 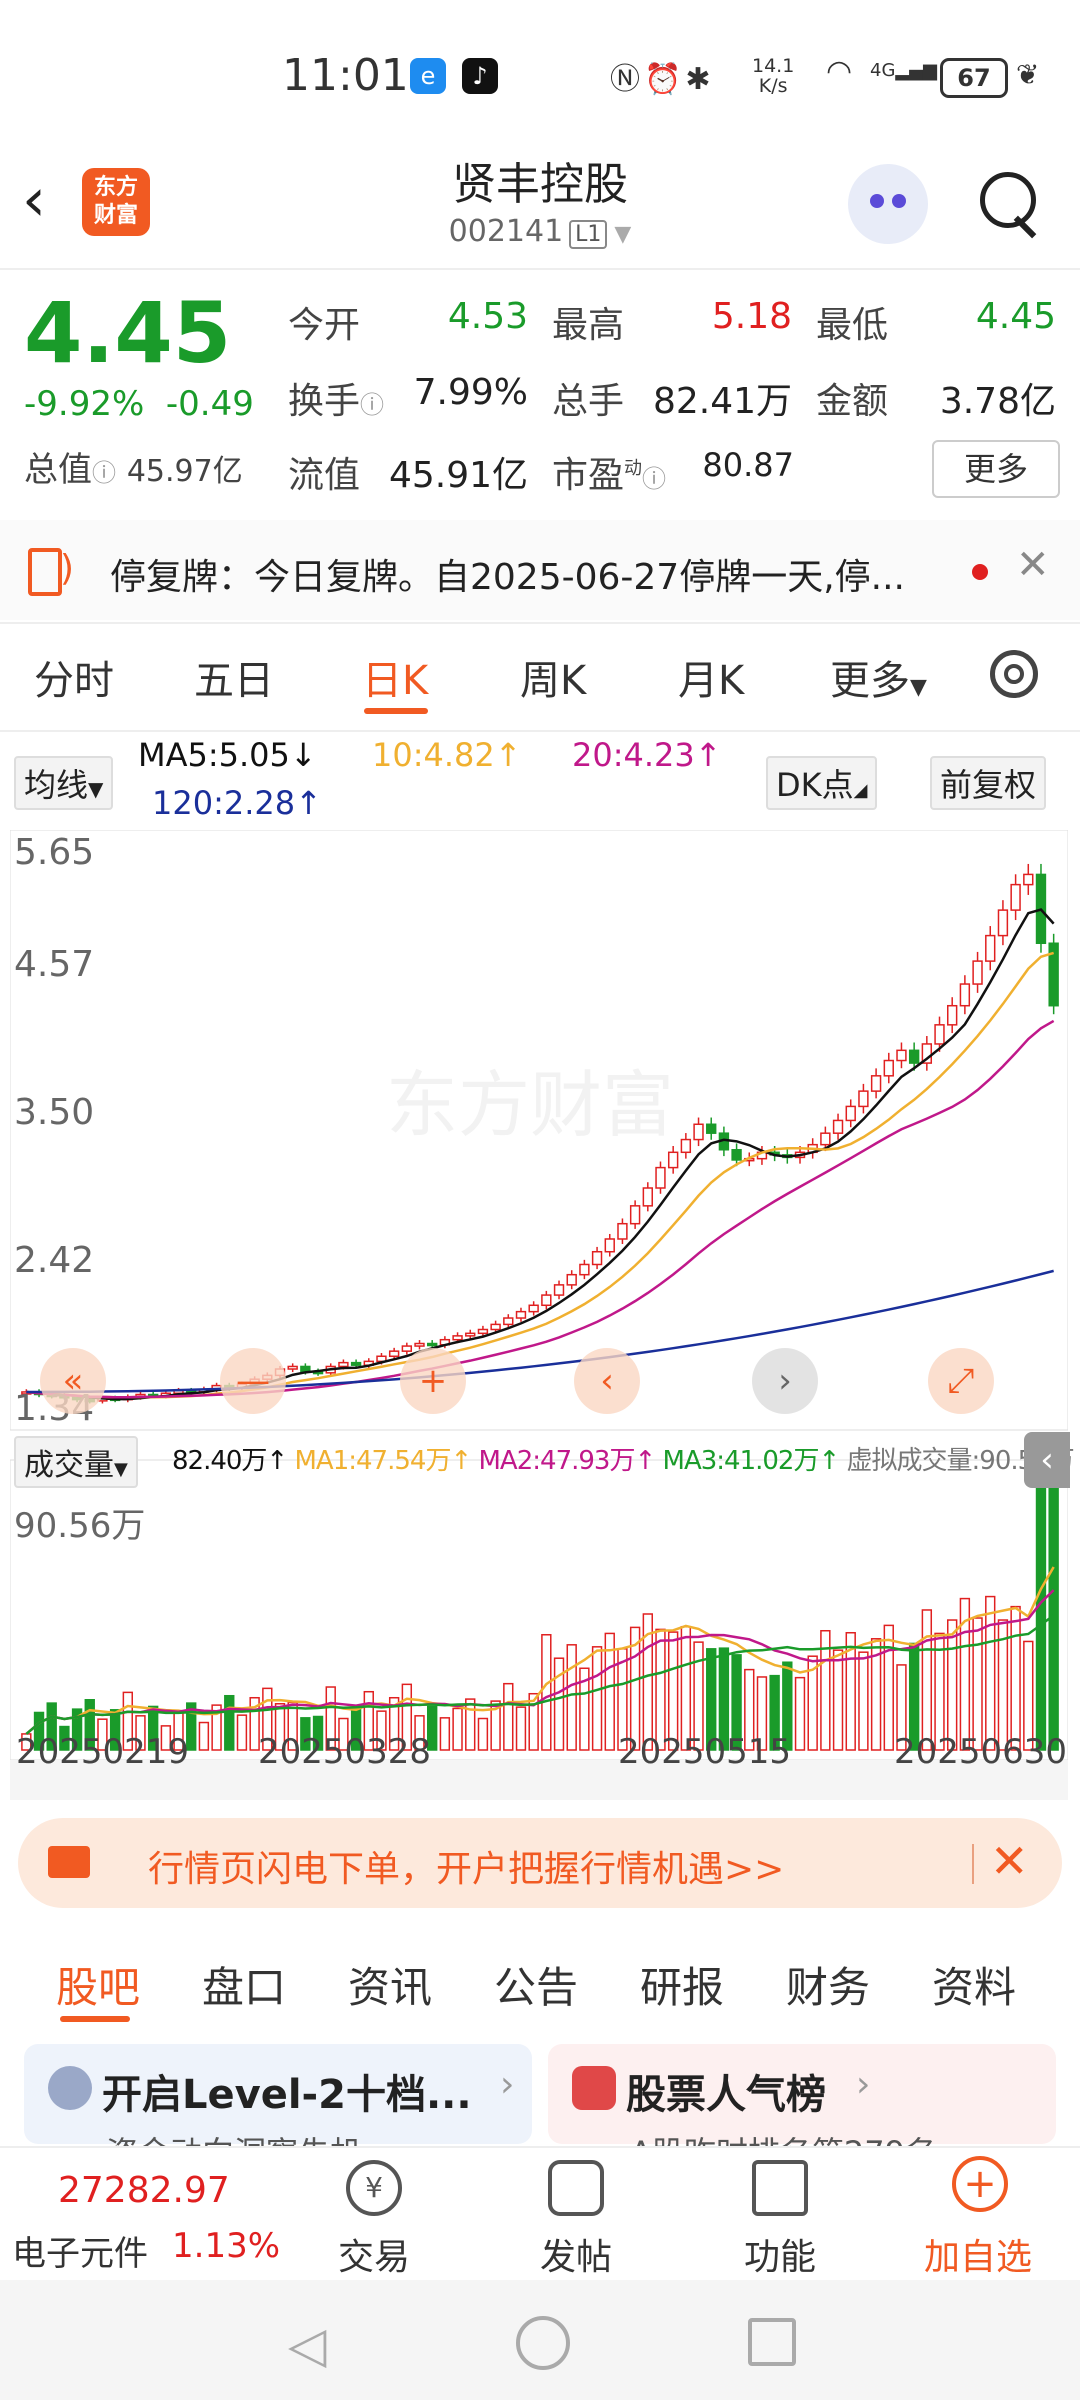 What do you see at coordinates (226, 2246) in the screenshot?
I see `sector-change: 1.13%` at bounding box center [226, 2246].